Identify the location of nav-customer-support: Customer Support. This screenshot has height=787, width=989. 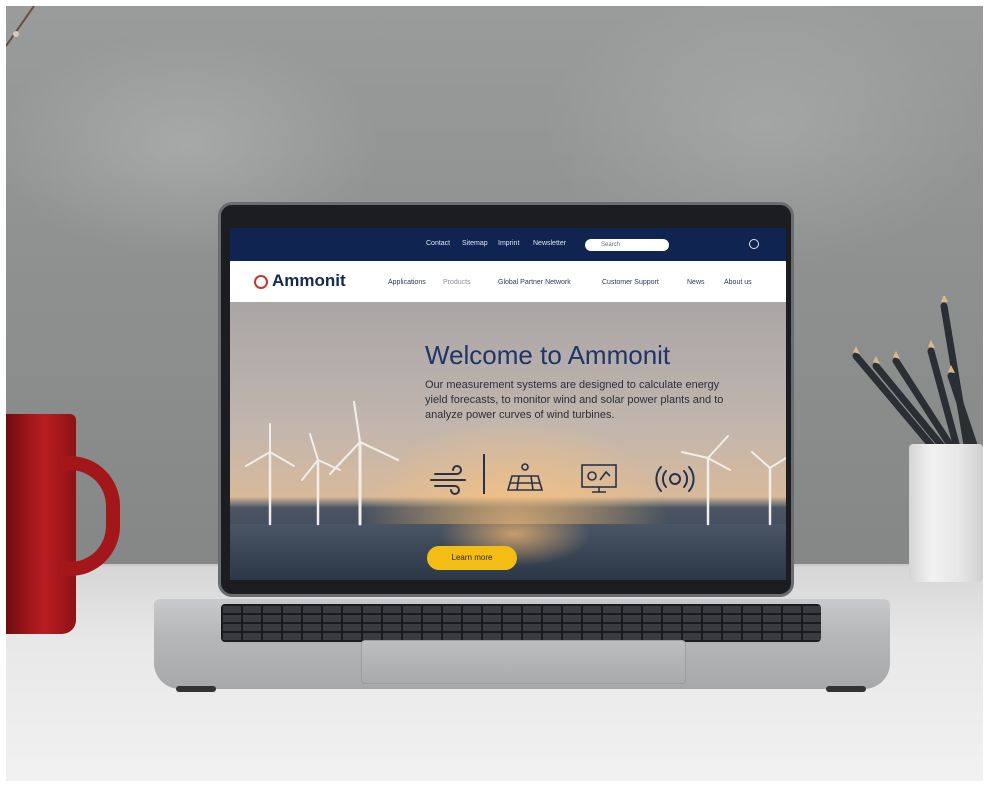
(630, 282).